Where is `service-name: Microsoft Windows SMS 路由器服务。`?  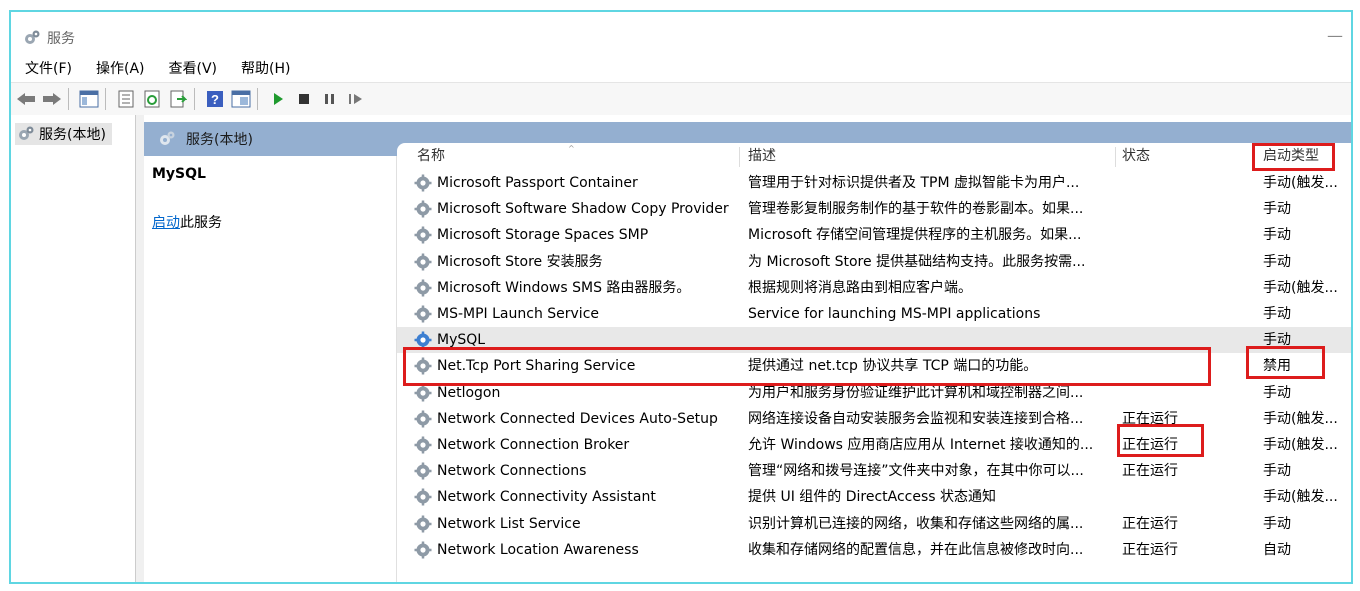 service-name: Microsoft Windows SMS 路由器服务。 is located at coordinates (564, 287).